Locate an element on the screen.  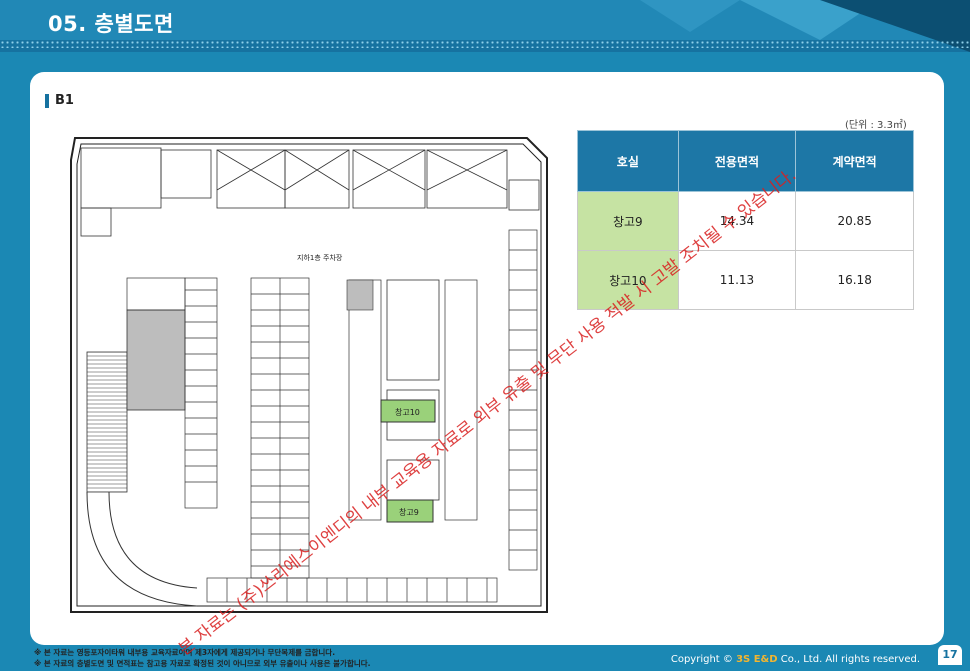
section-marker is located at coordinates (47, 100).